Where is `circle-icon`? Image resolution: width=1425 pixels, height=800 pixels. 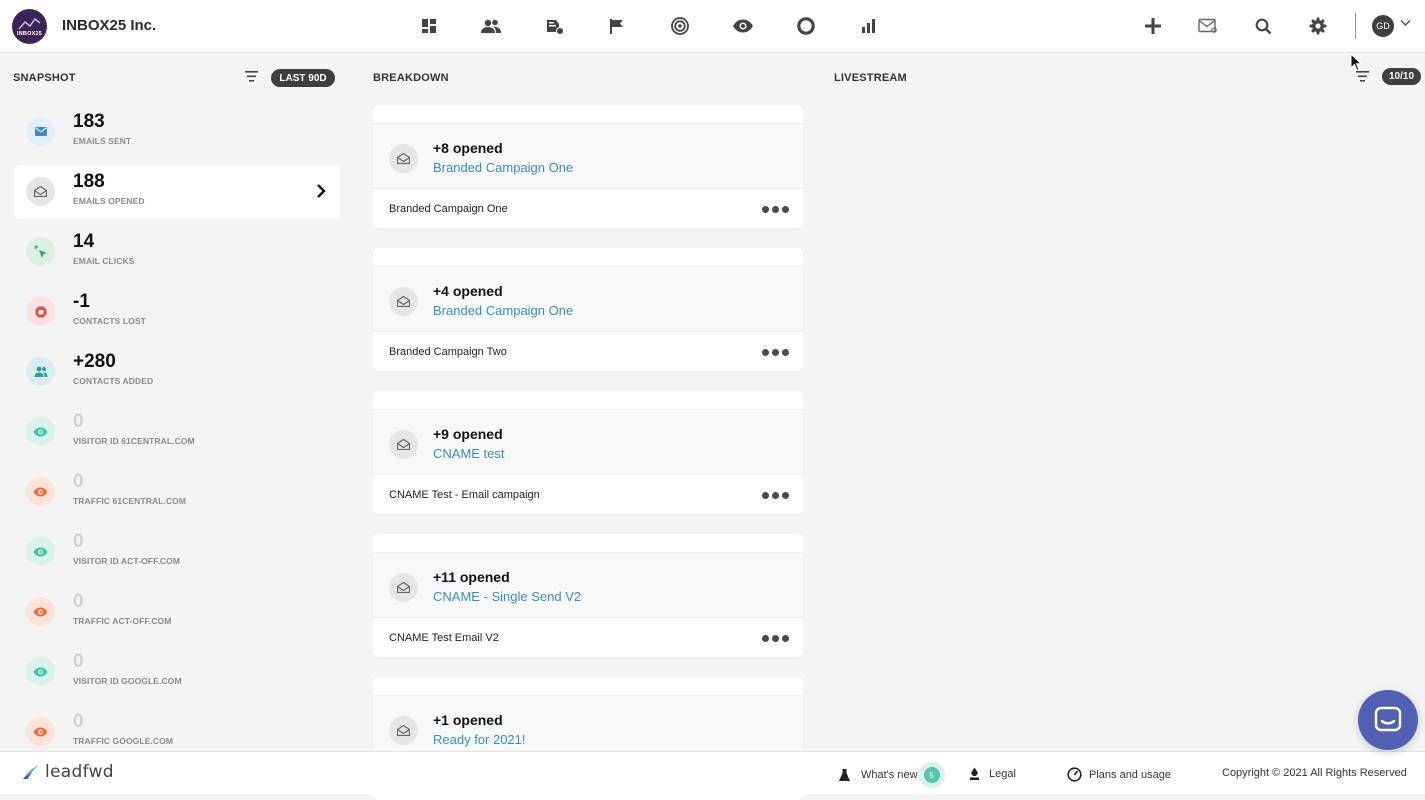
circle-icon is located at coordinates (806, 26).